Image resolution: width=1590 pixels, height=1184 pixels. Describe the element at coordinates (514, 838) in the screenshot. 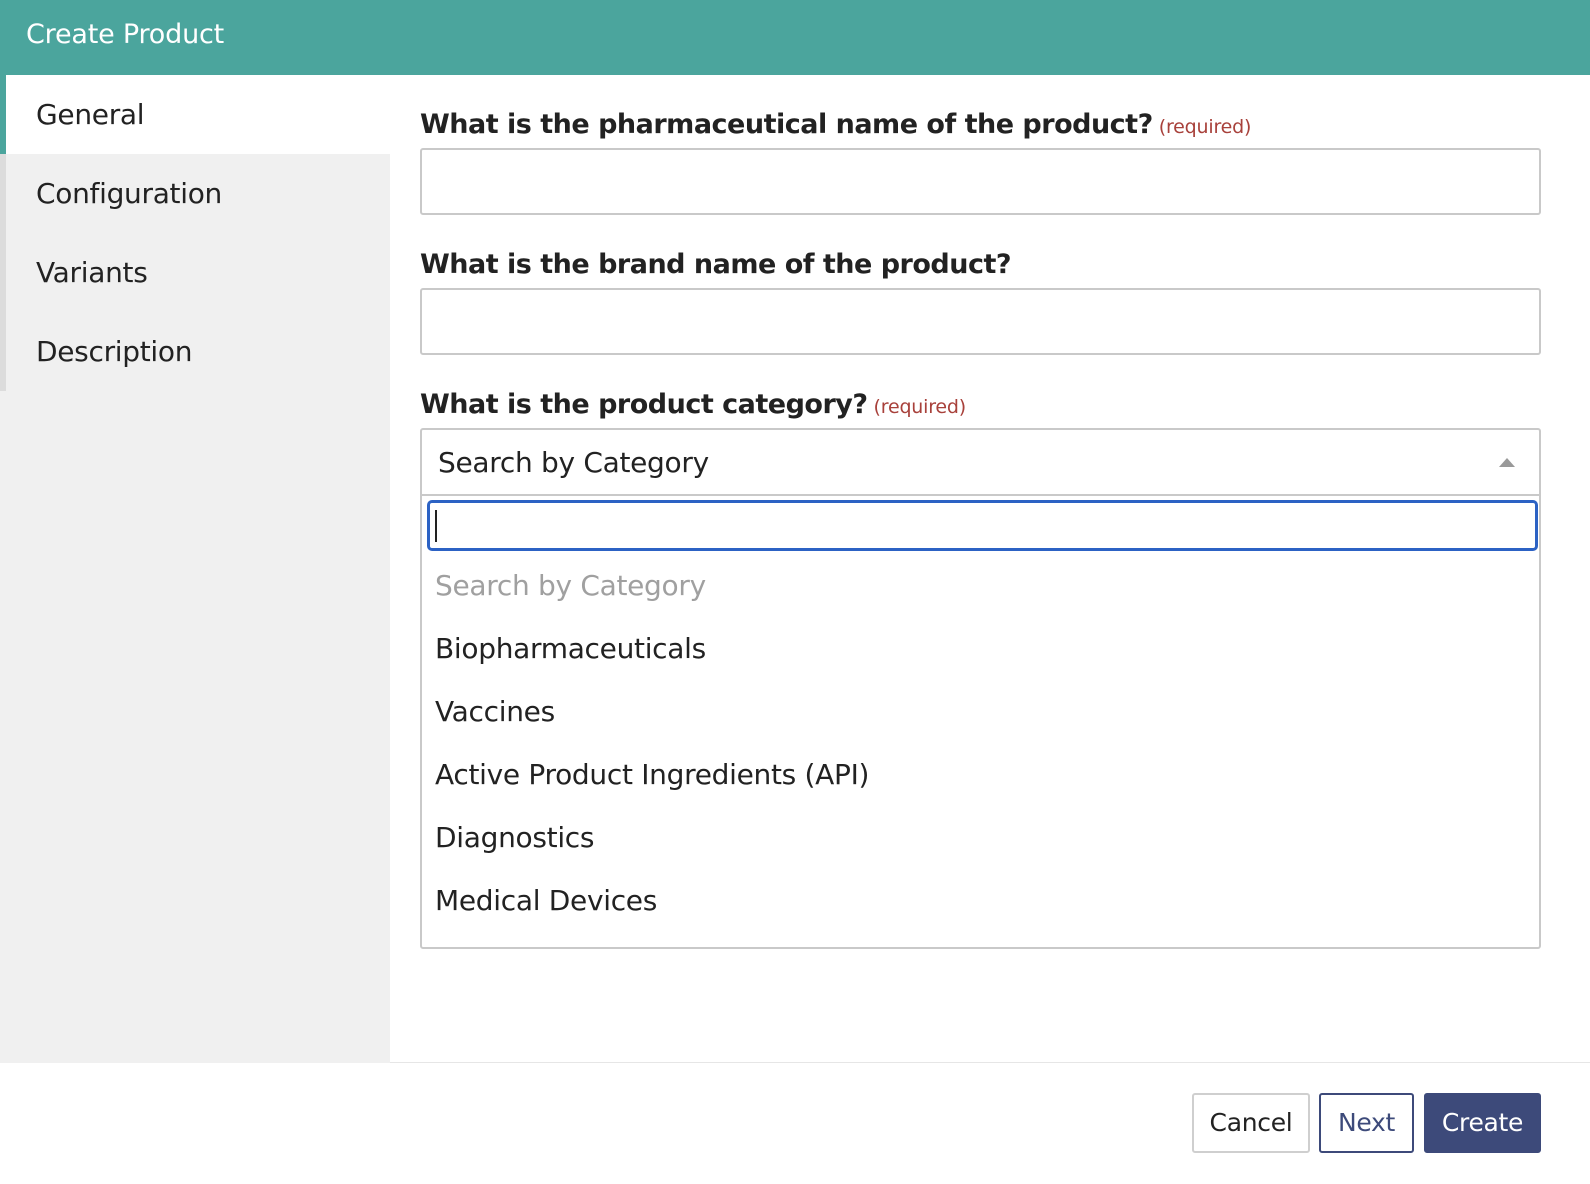

I see `category-option: Diagnostics` at that location.